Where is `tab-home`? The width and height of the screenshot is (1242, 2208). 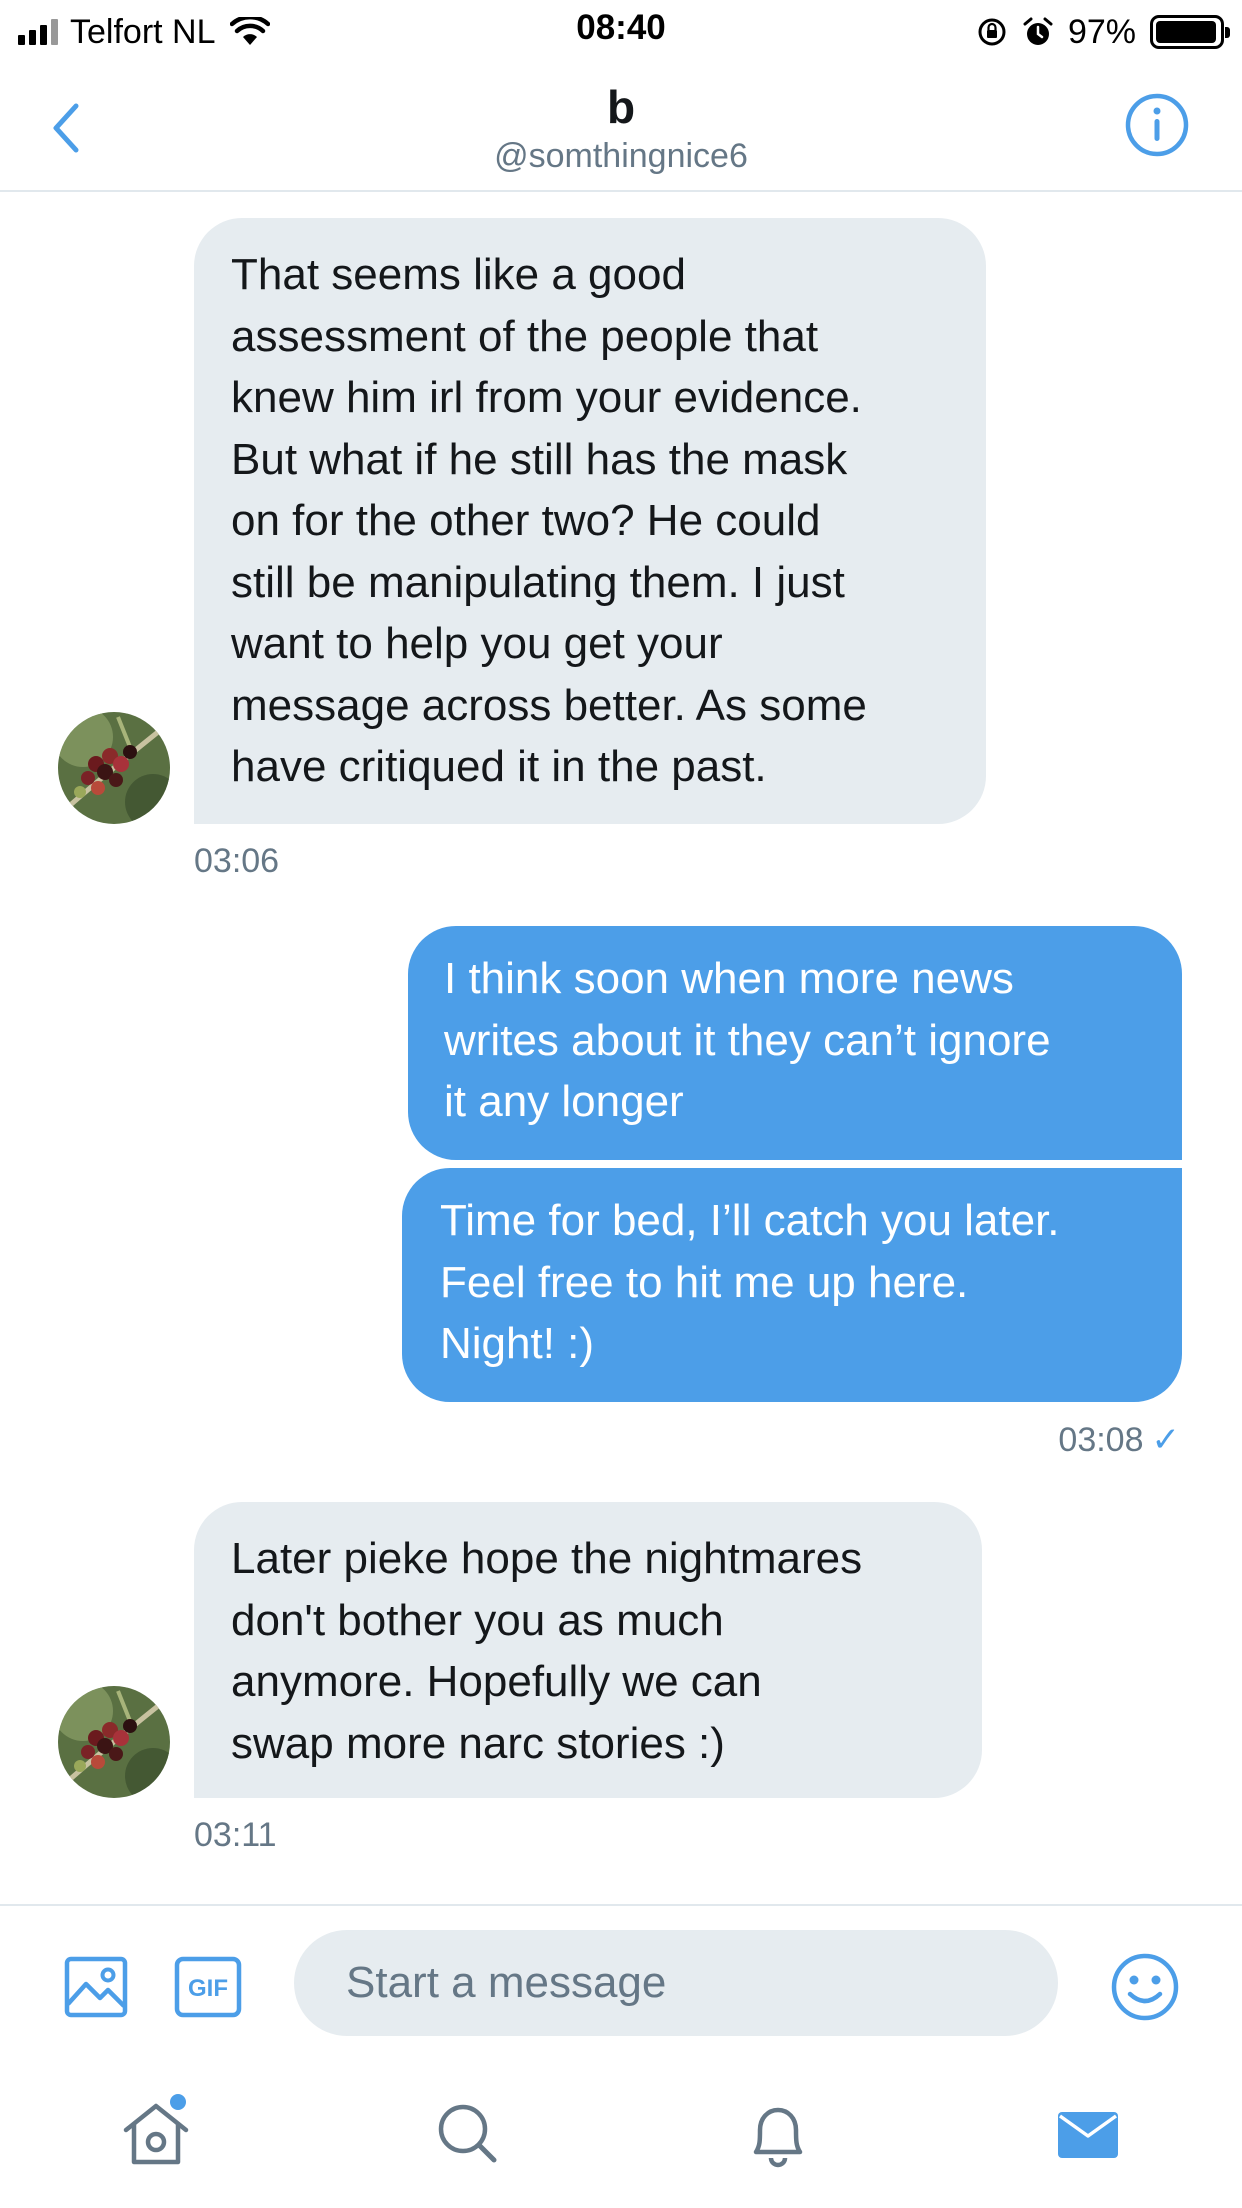
tab-home is located at coordinates (156, 2134).